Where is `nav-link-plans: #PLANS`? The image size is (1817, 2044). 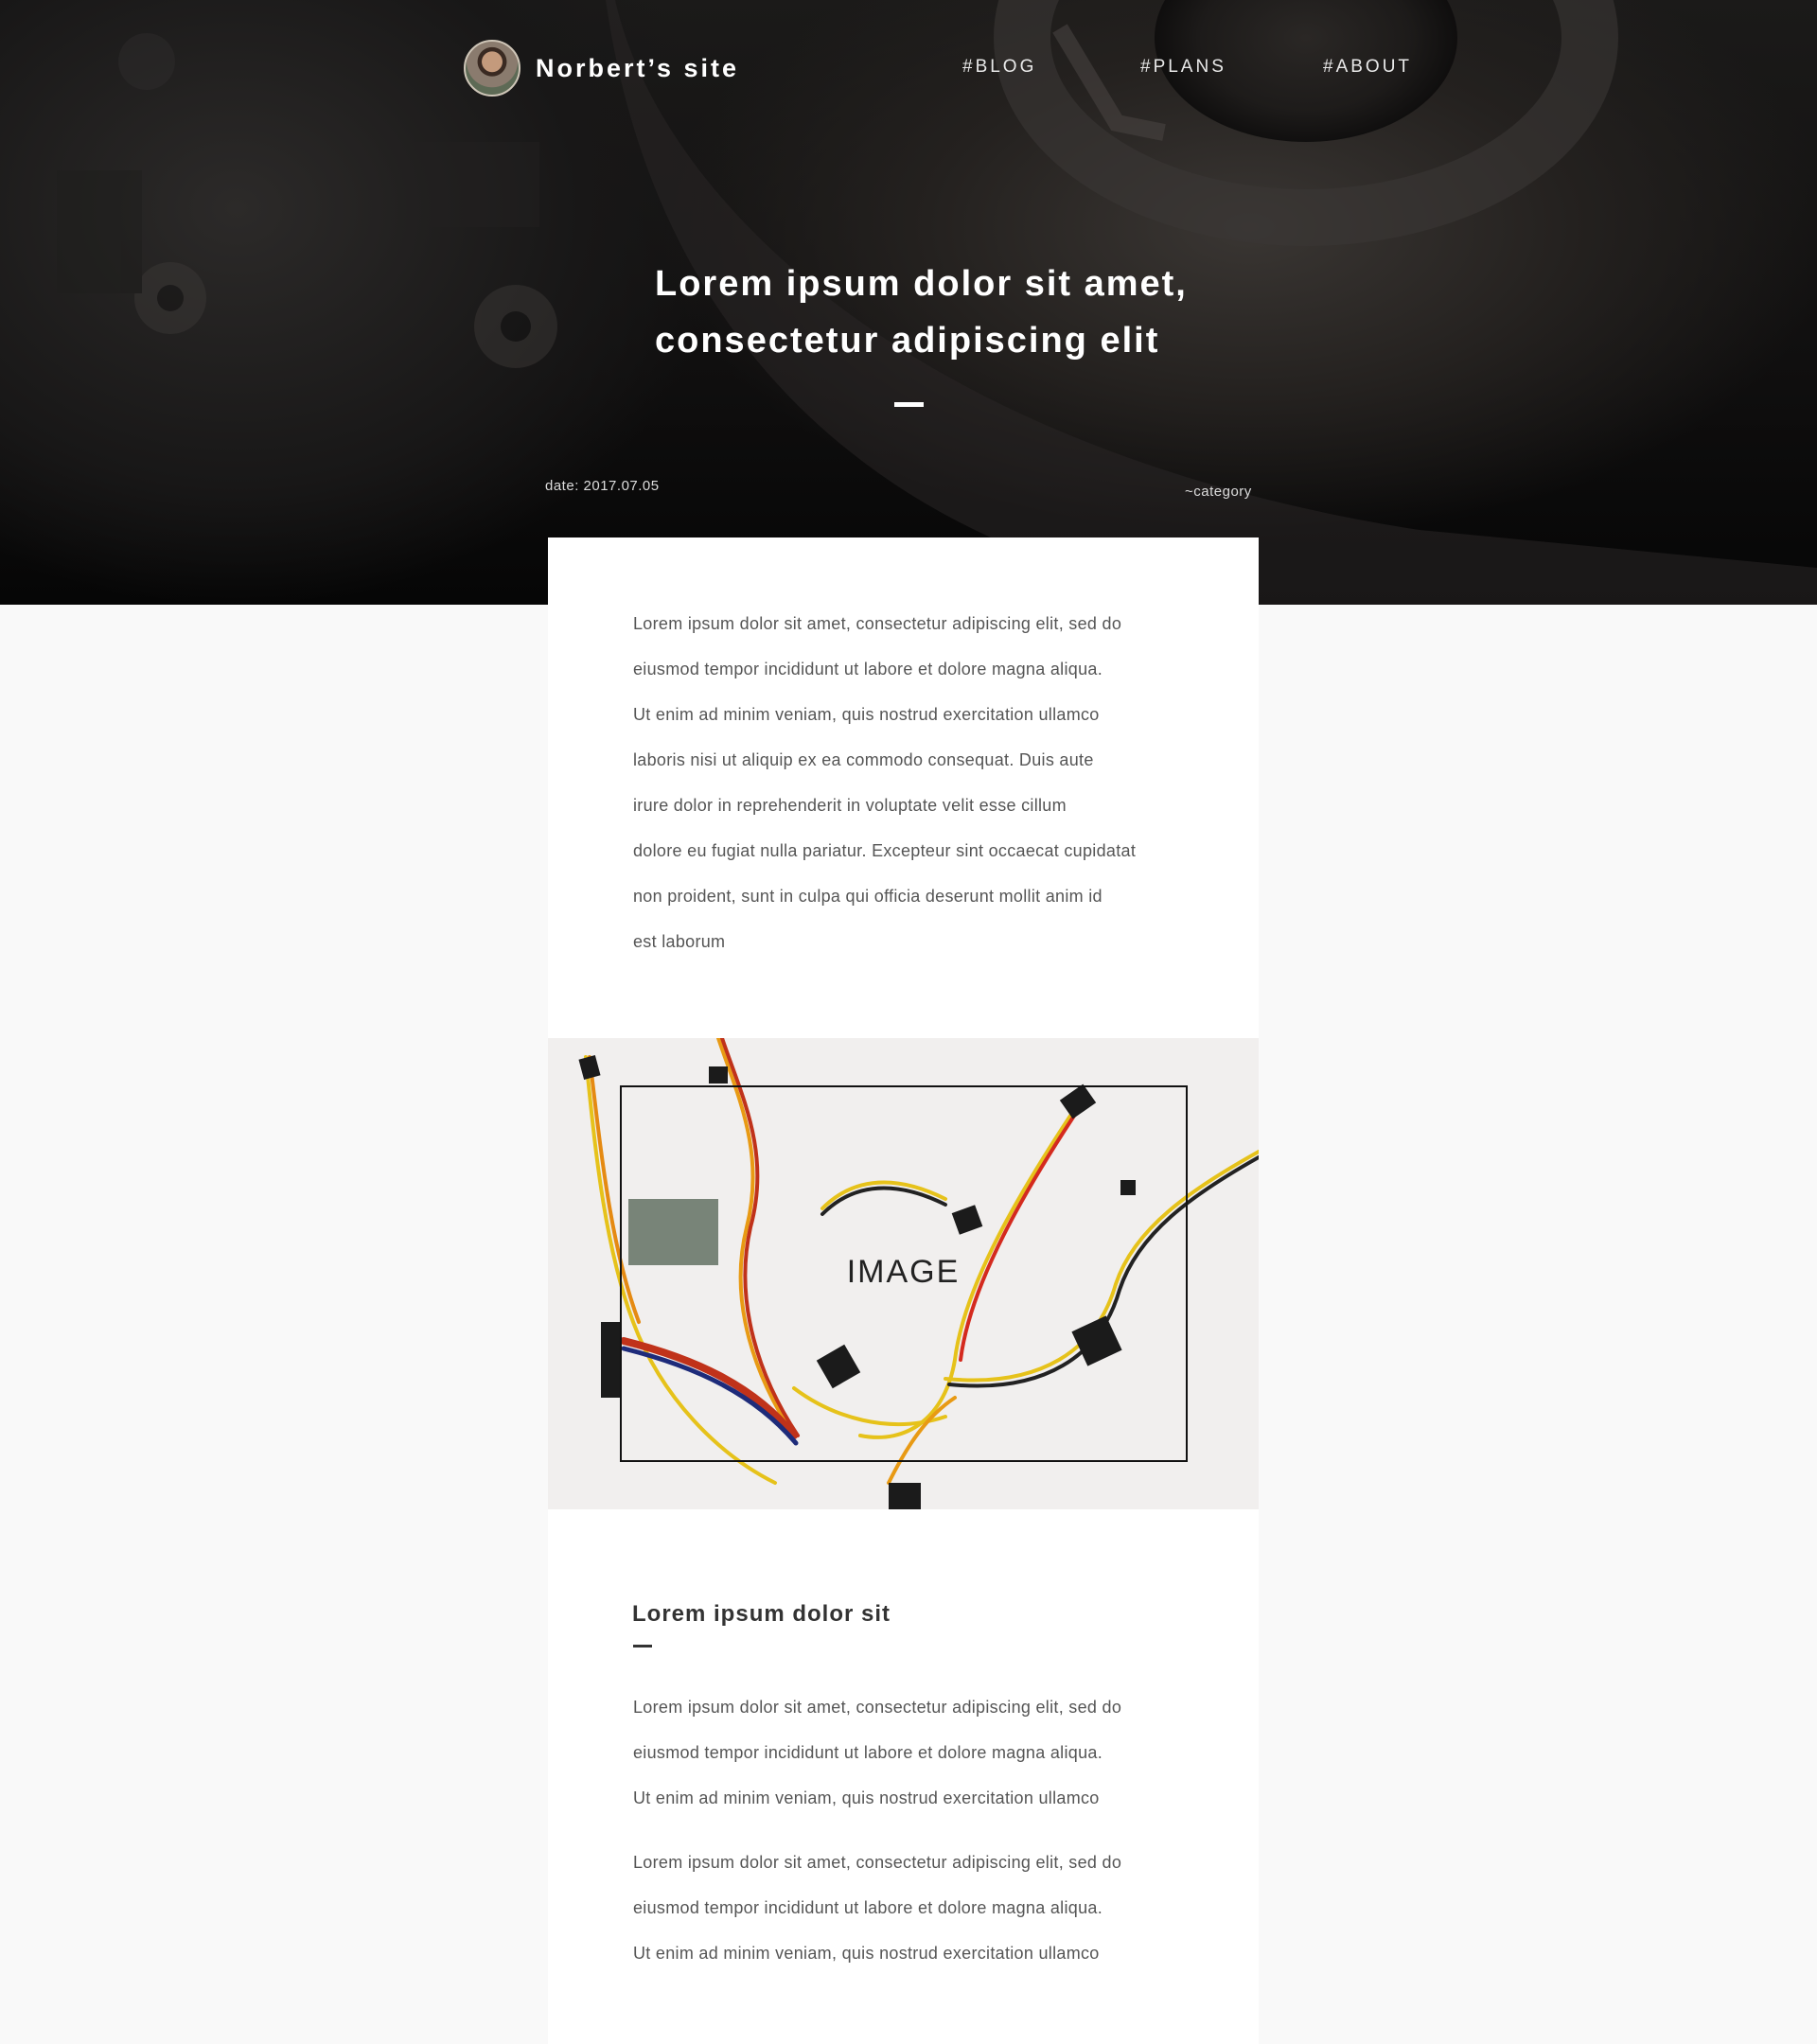 nav-link-plans: #PLANS is located at coordinates (1183, 67).